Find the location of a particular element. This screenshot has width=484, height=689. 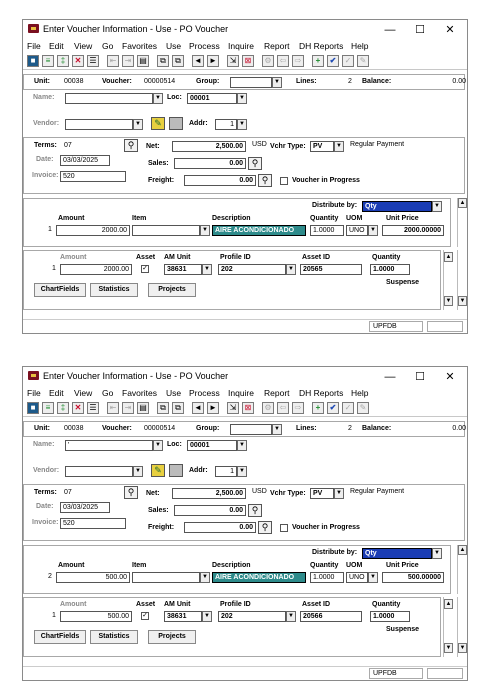

list-icon: ☰ is located at coordinates (93, 61).